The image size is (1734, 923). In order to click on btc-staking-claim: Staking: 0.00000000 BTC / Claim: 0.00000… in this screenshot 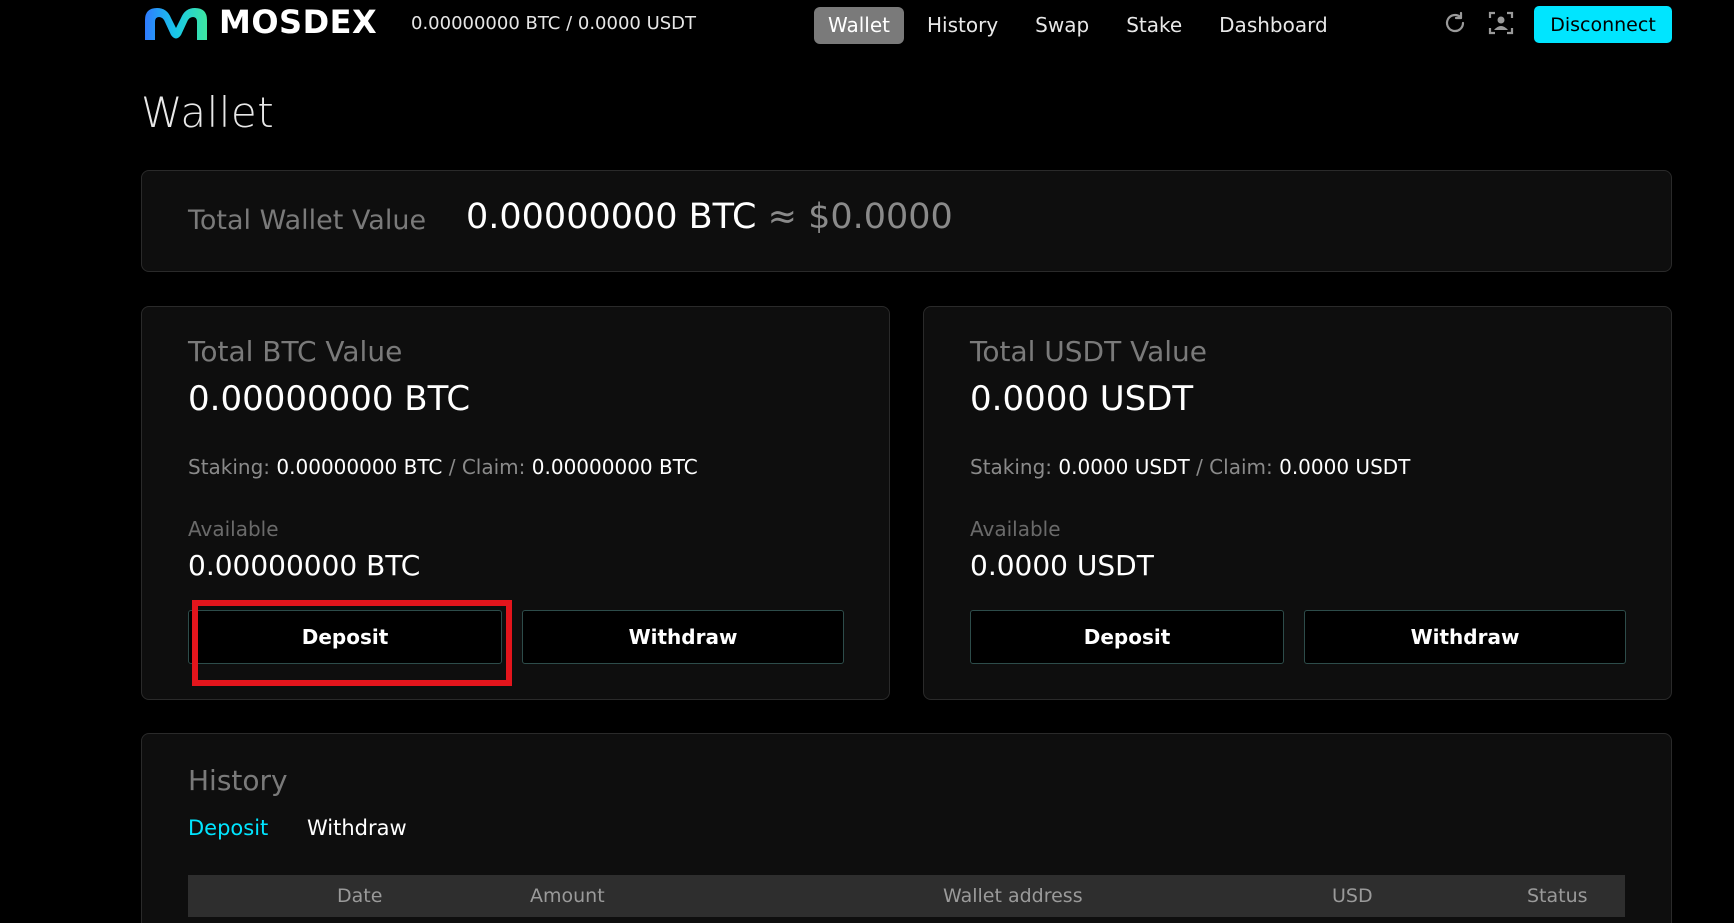, I will do `click(443, 467)`.